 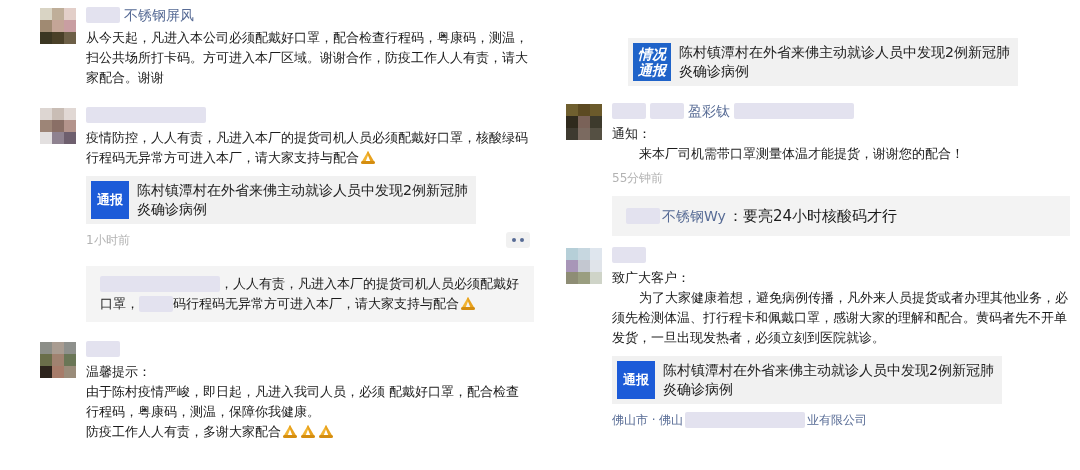 I want to click on more-icon, so click(x=518, y=240).